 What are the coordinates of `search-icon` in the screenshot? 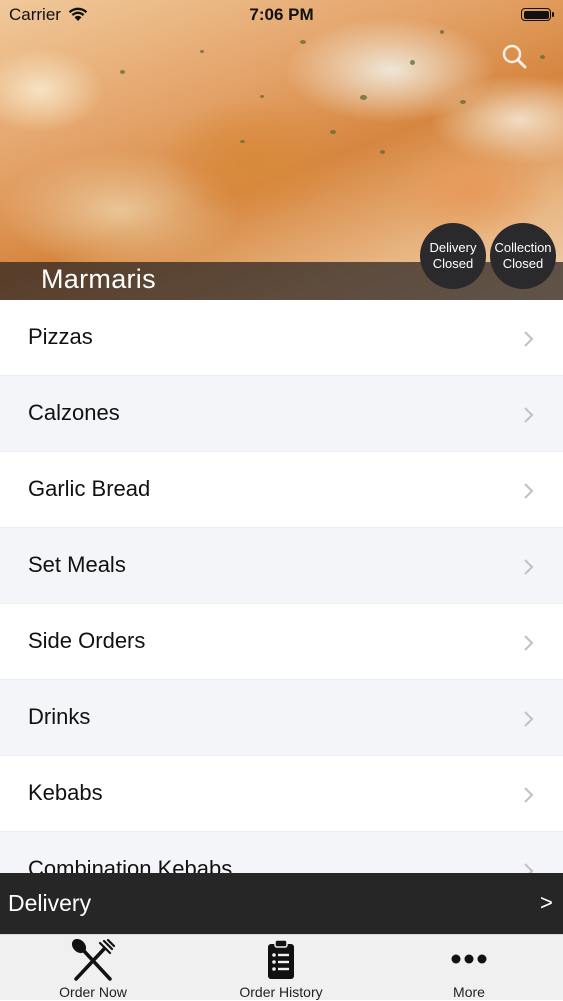 It's located at (514, 56).